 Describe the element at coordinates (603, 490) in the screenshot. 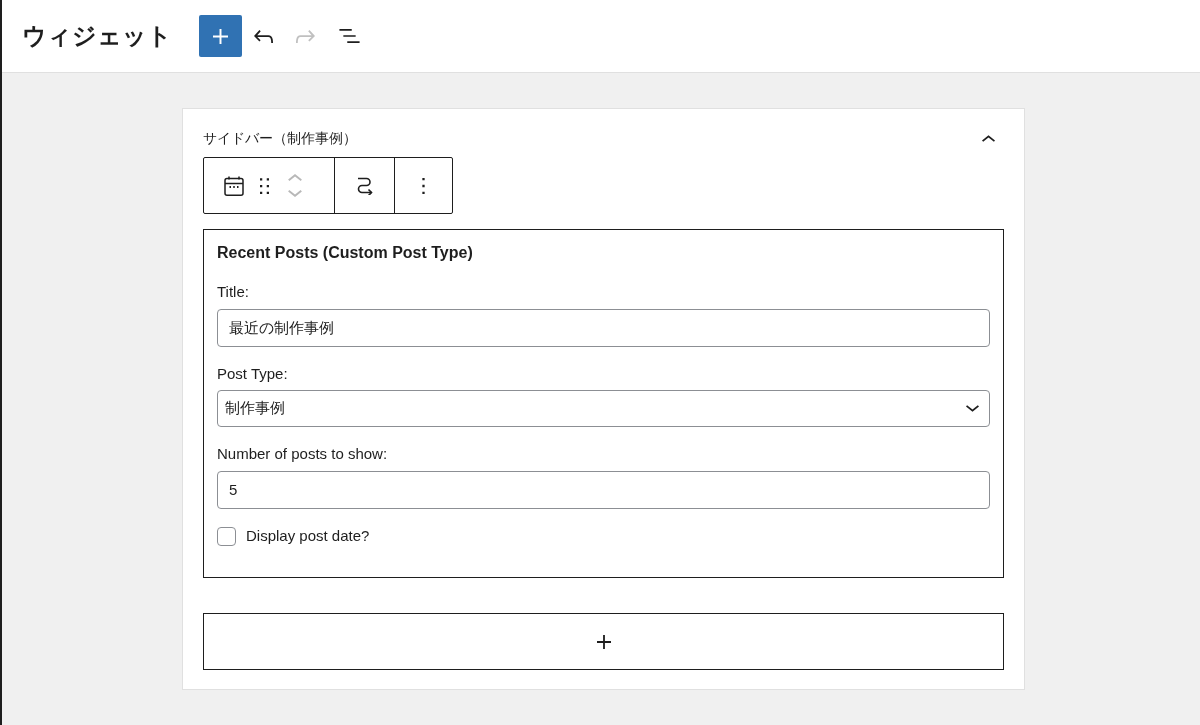

I see `text-input: 5` at that location.